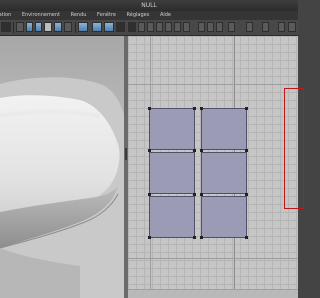  I want to click on uv-scale-icon, so click(159, 27).